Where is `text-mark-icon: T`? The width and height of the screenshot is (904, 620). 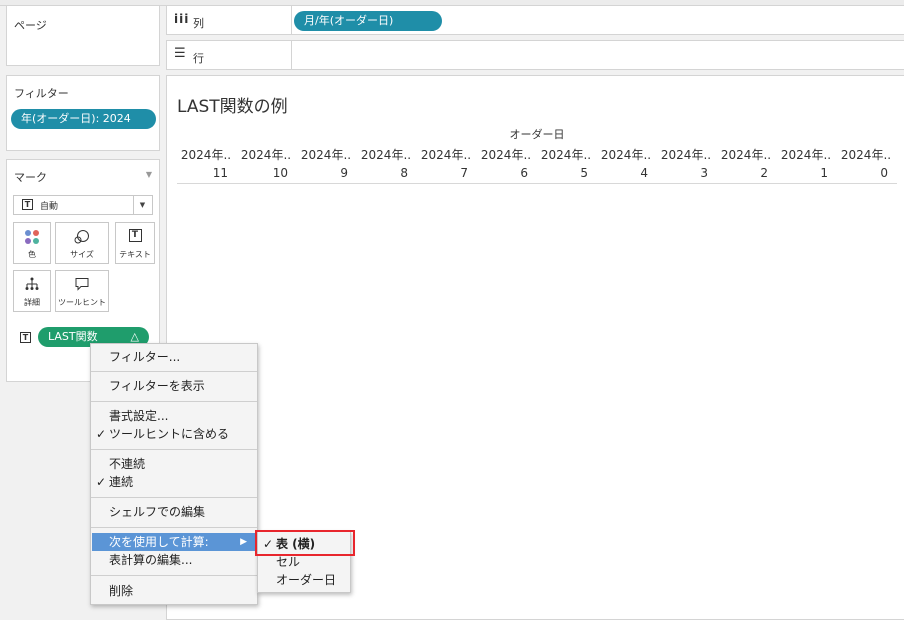 text-mark-icon: T is located at coordinates (27, 204).